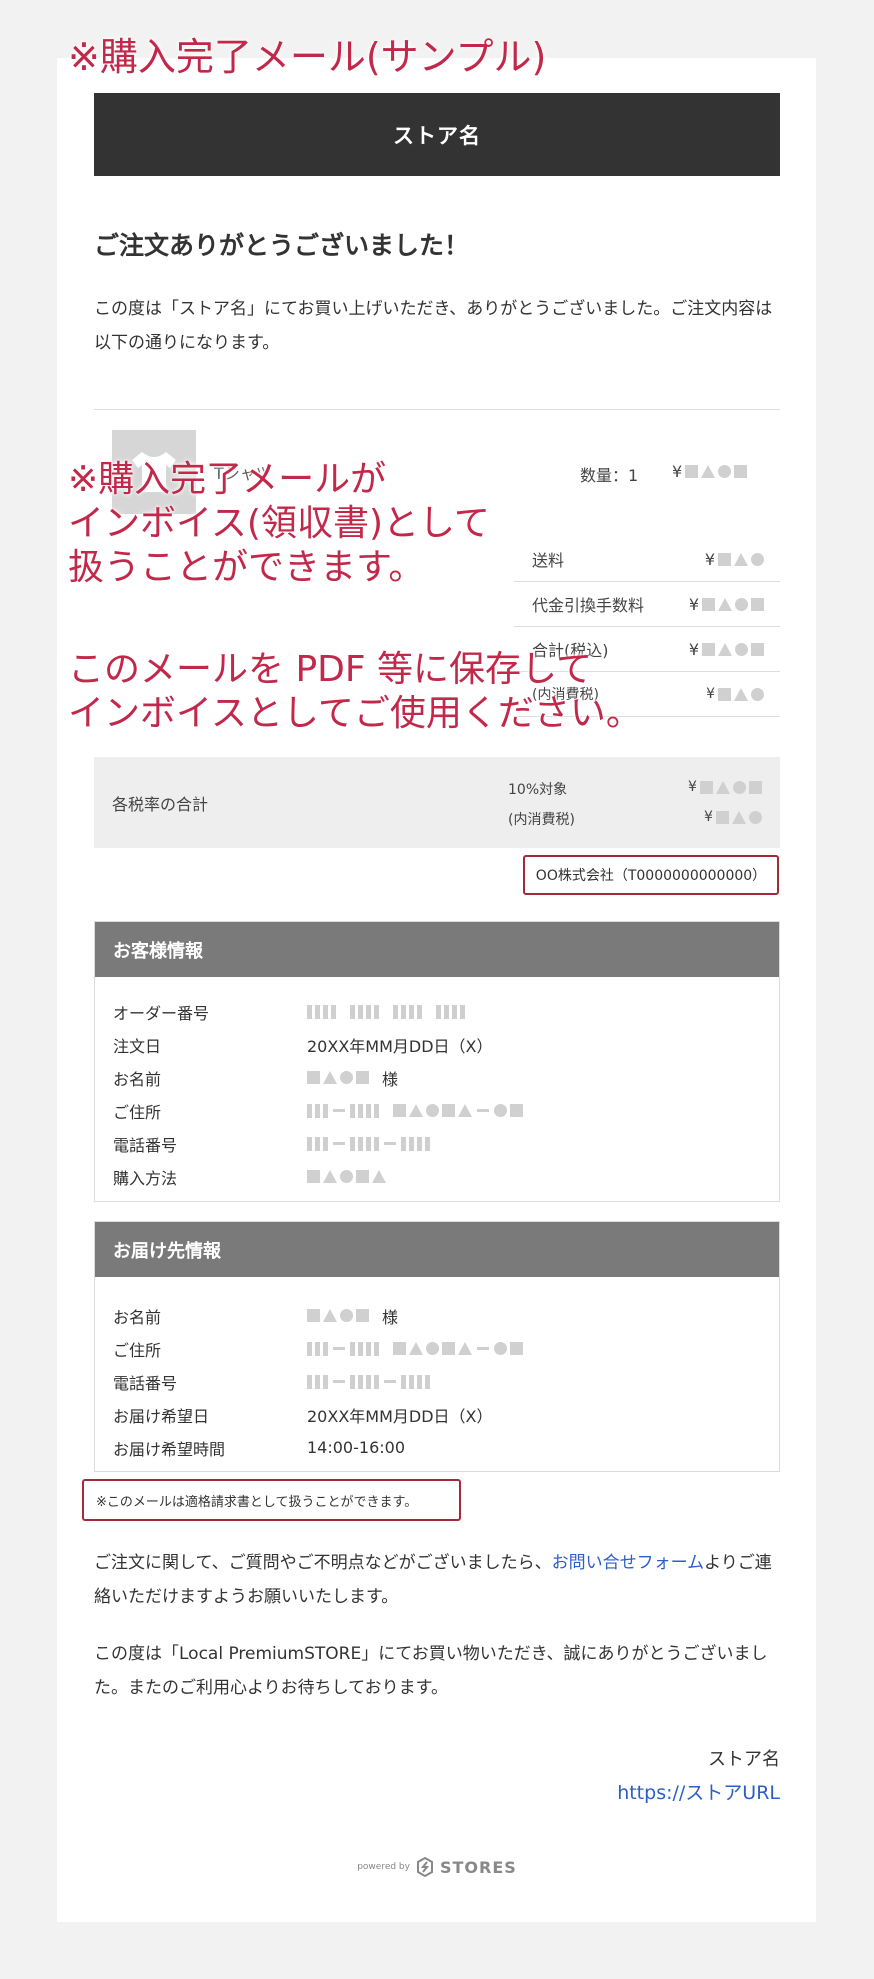 This screenshot has height=1979, width=874. What do you see at coordinates (437, 802) in the screenshot?
I see `tax-rate-summary: 各税率の合計 10%対象 ¥ (内消費税) ¥` at bounding box center [437, 802].